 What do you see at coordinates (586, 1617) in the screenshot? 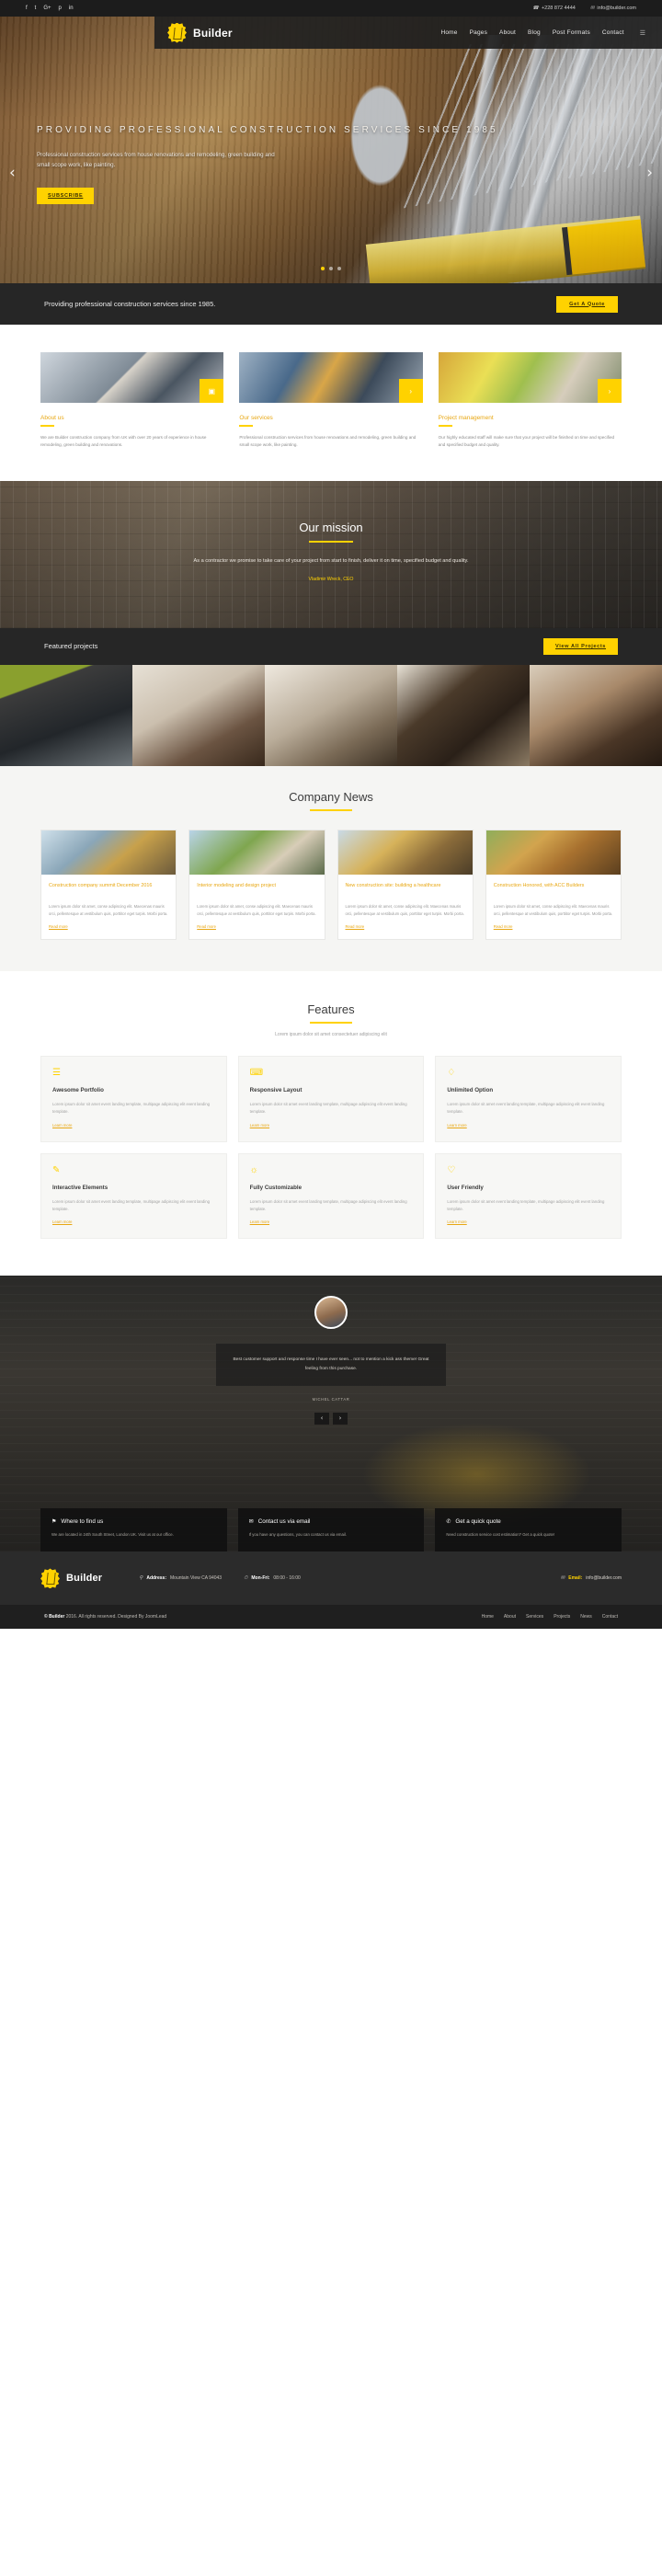
I see `footer-link-news: News` at bounding box center [586, 1617].